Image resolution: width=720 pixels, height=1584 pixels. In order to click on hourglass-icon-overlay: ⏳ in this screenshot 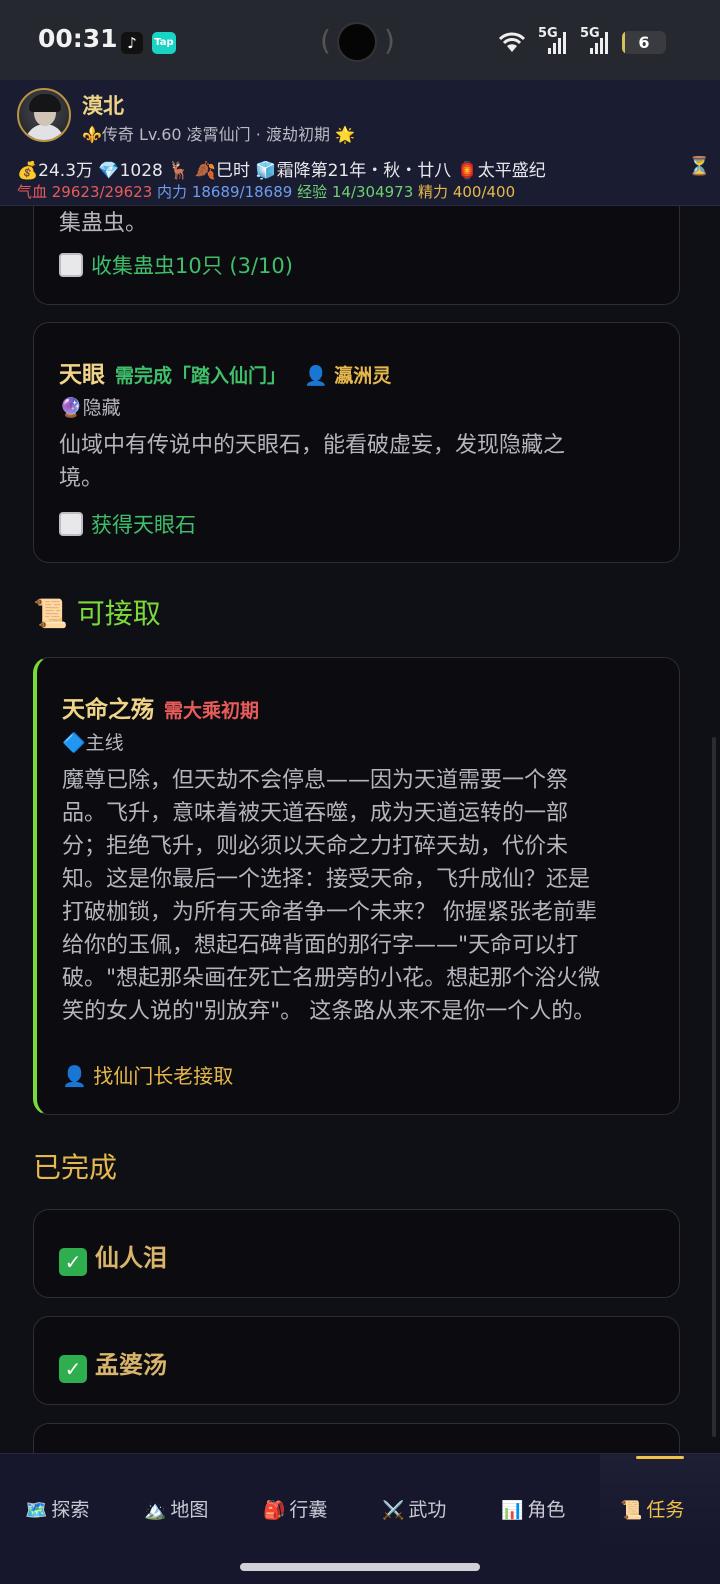, I will do `click(699, 166)`.